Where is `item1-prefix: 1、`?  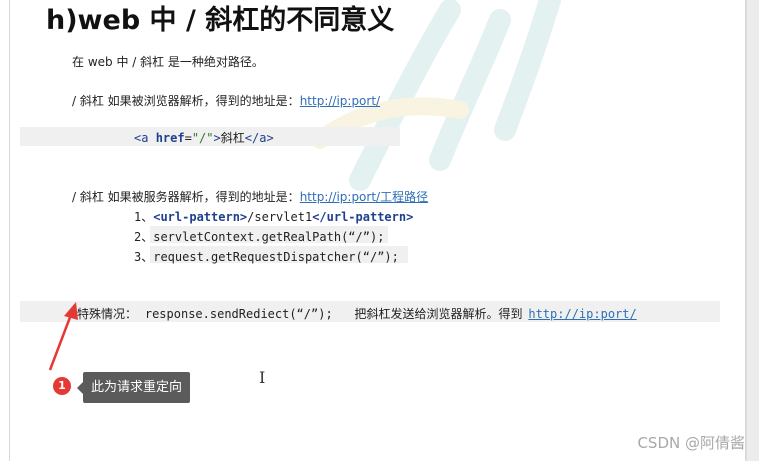
item1-prefix: 1、 is located at coordinates (144, 217).